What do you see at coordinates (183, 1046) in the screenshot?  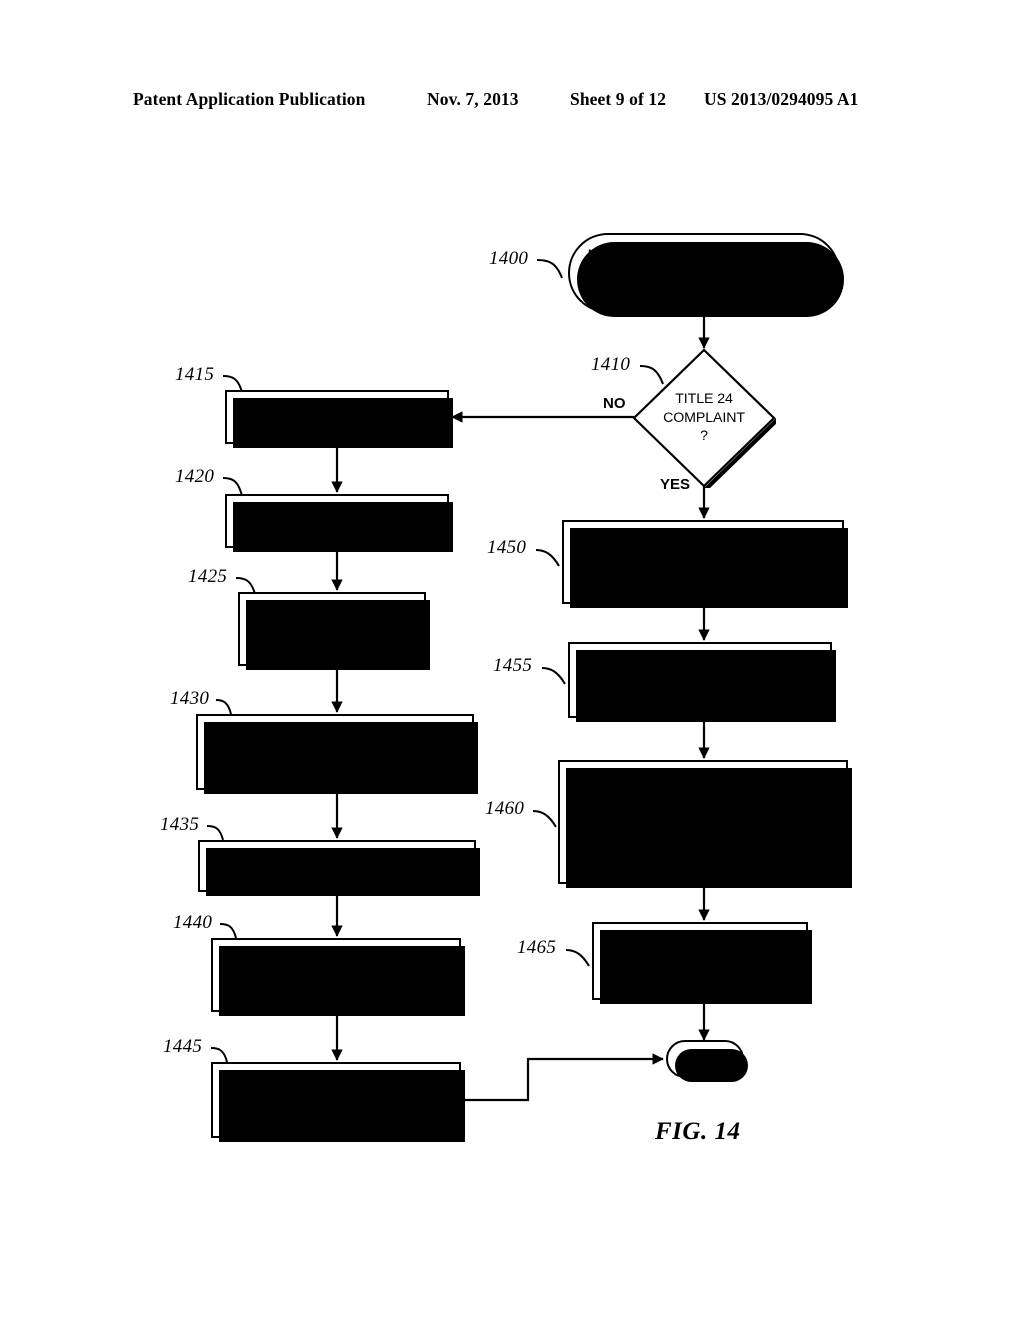 I see `refnum-1445: 1445` at bounding box center [183, 1046].